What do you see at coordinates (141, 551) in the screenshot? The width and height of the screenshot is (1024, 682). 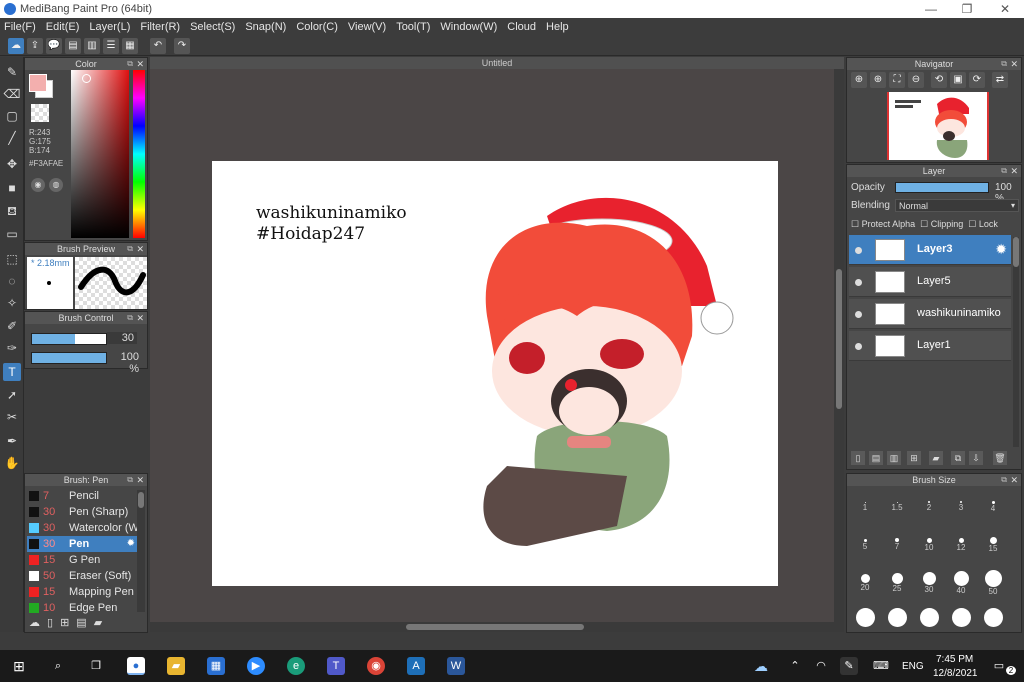 I see `brush-list-scrollbar` at bounding box center [141, 551].